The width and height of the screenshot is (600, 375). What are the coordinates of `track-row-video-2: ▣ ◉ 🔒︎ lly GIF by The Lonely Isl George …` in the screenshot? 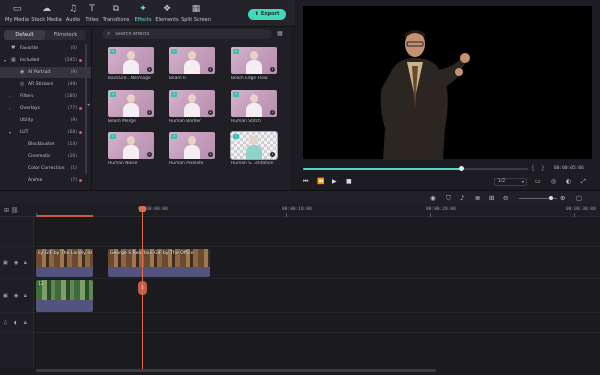 It's located at (300, 263).